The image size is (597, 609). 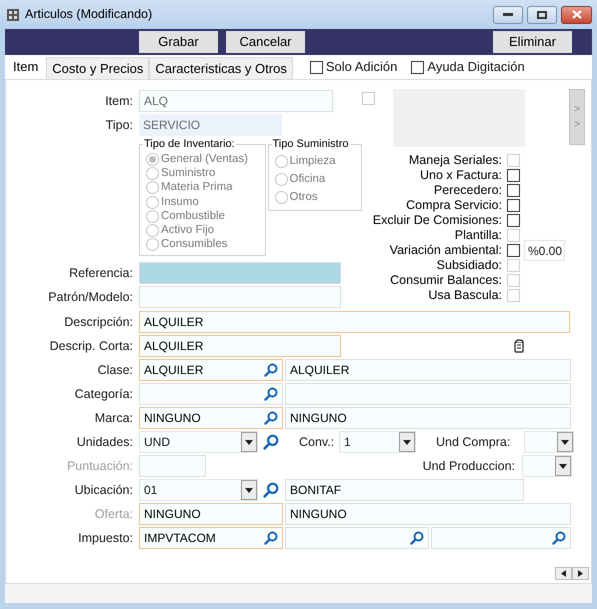 What do you see at coordinates (476, 67) in the screenshot?
I see `checkbox-label: Ayuda Digitación` at bounding box center [476, 67].